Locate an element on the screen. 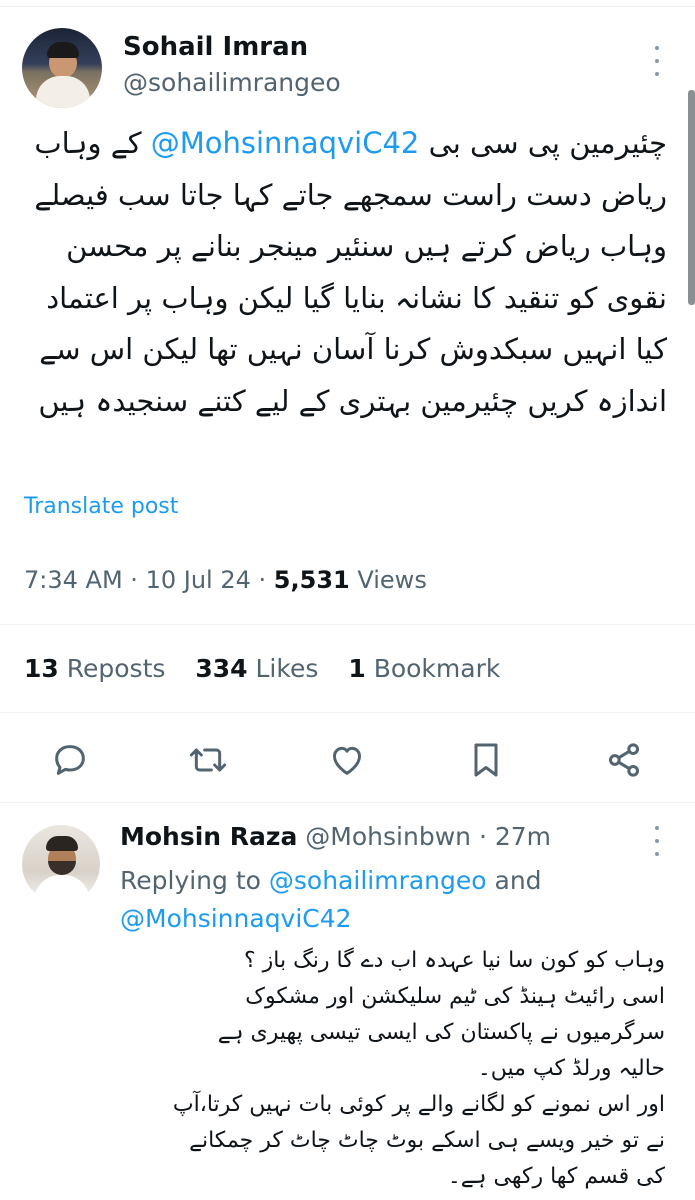 This screenshot has width=695, height=1200. likes-count: 334 is located at coordinates (221, 668).